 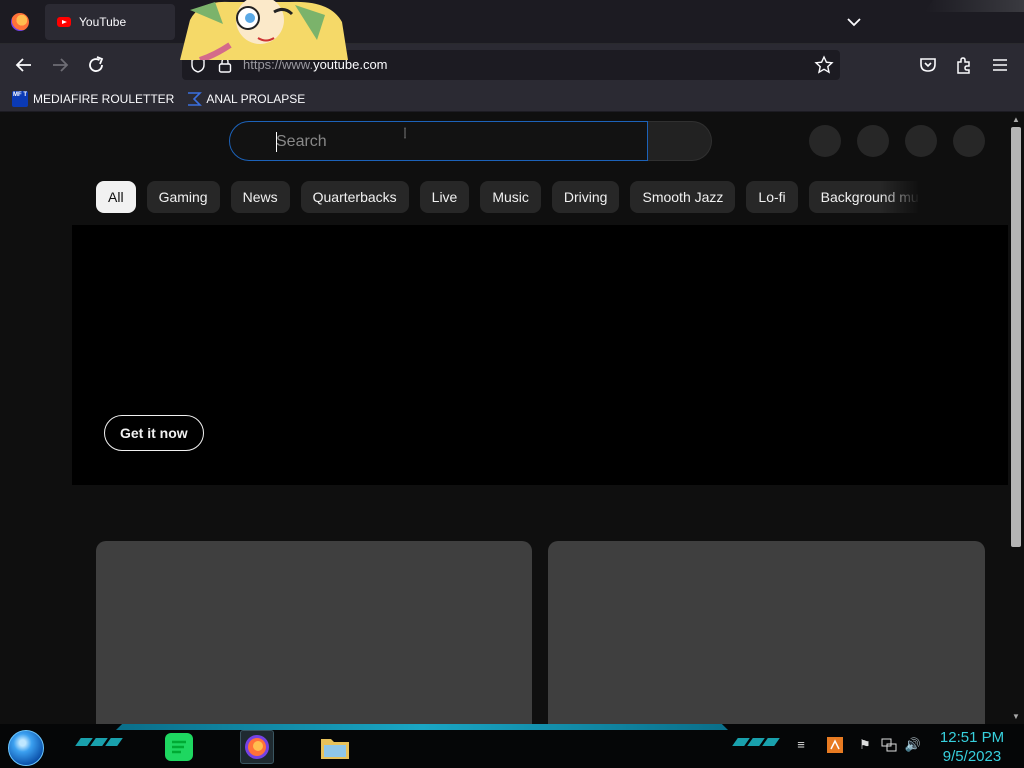 I want to click on browser-tab-bar: YouTube, so click(x=512, y=30).